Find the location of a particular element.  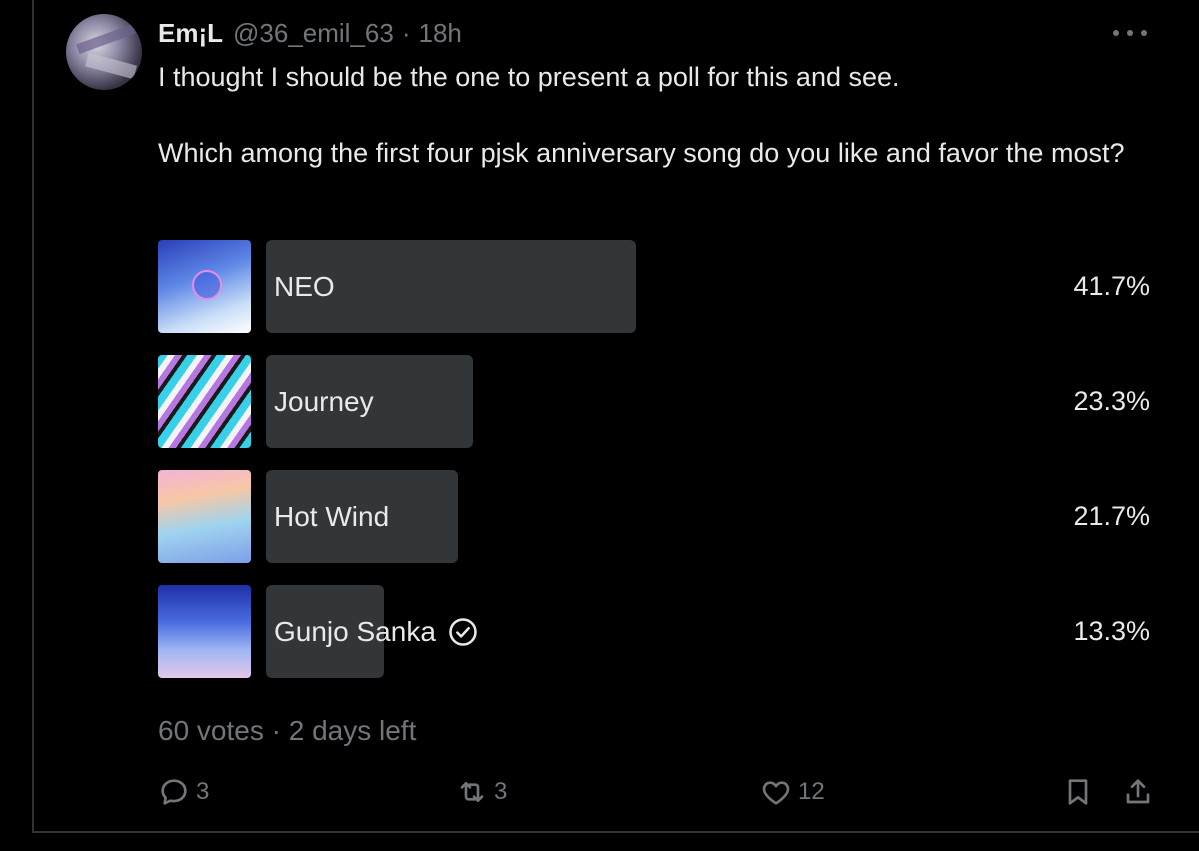

retweet-button: 3 is located at coordinates (481, 792).